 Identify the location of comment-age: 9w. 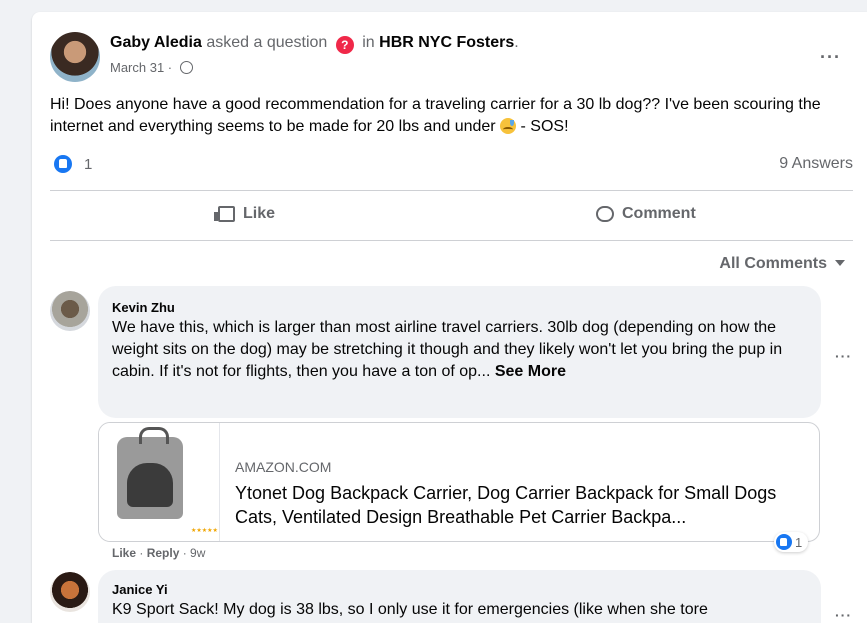
(197, 553).